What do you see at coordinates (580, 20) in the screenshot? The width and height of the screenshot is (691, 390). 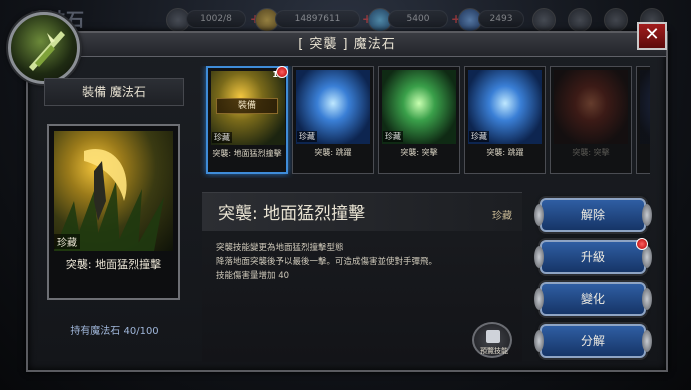 I see `settings-icon` at bounding box center [580, 20].